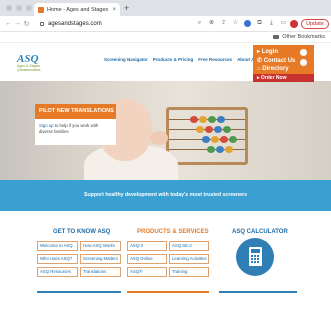  What do you see at coordinates (211, 23) in the screenshot?
I see `zoom-icon: ⊕` at bounding box center [211, 23].